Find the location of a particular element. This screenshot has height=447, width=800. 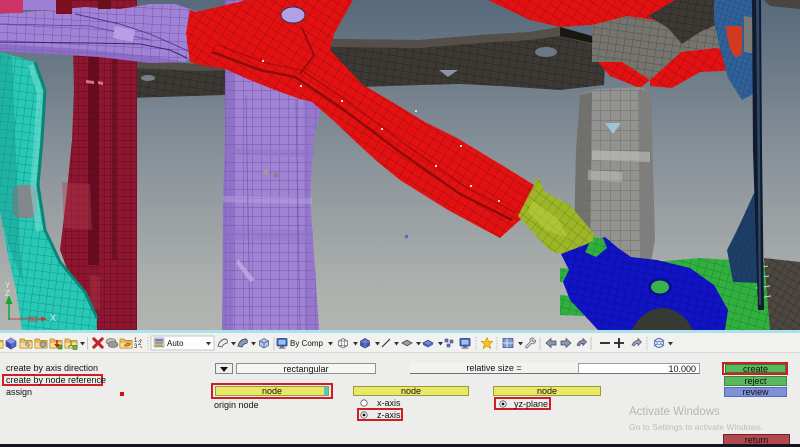

svg-text: Auto is located at coordinates (175, 343).